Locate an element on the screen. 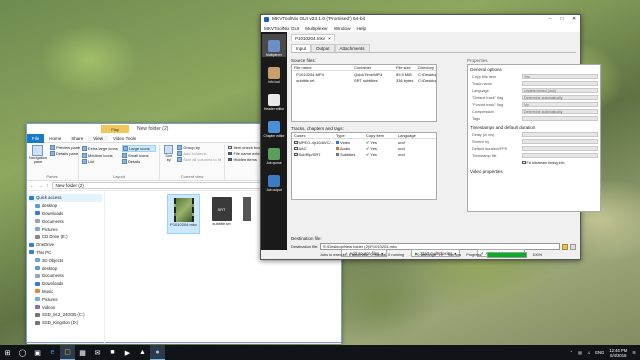 Image resolution: width=640 pixels, height=360 pixels. nav-item-this-pc: This PC is located at coordinates (65, 253).